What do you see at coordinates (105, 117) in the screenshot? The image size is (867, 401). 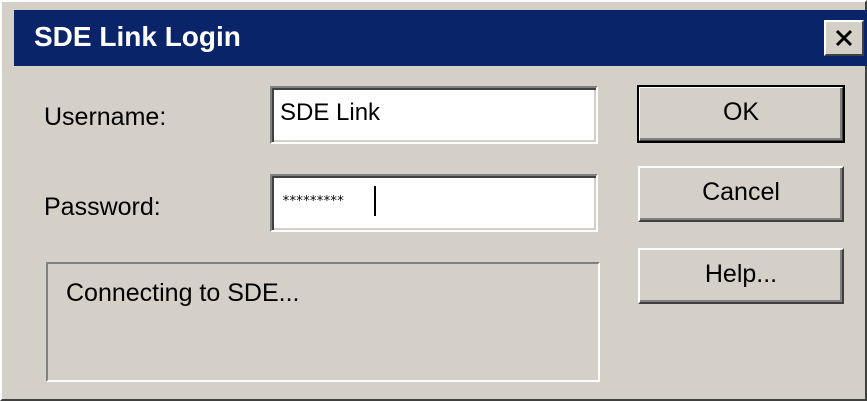 I see `username-label: Username:` at bounding box center [105, 117].